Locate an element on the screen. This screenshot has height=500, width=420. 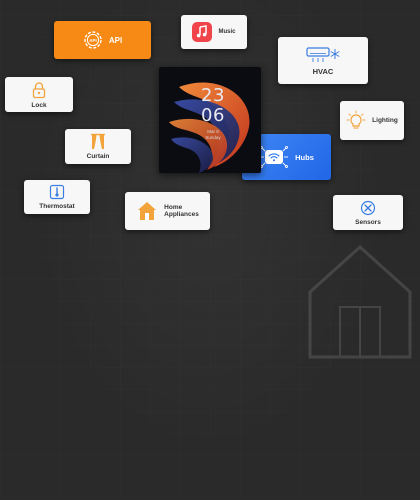
curtain-card: Curtain is located at coordinates (98, 146).